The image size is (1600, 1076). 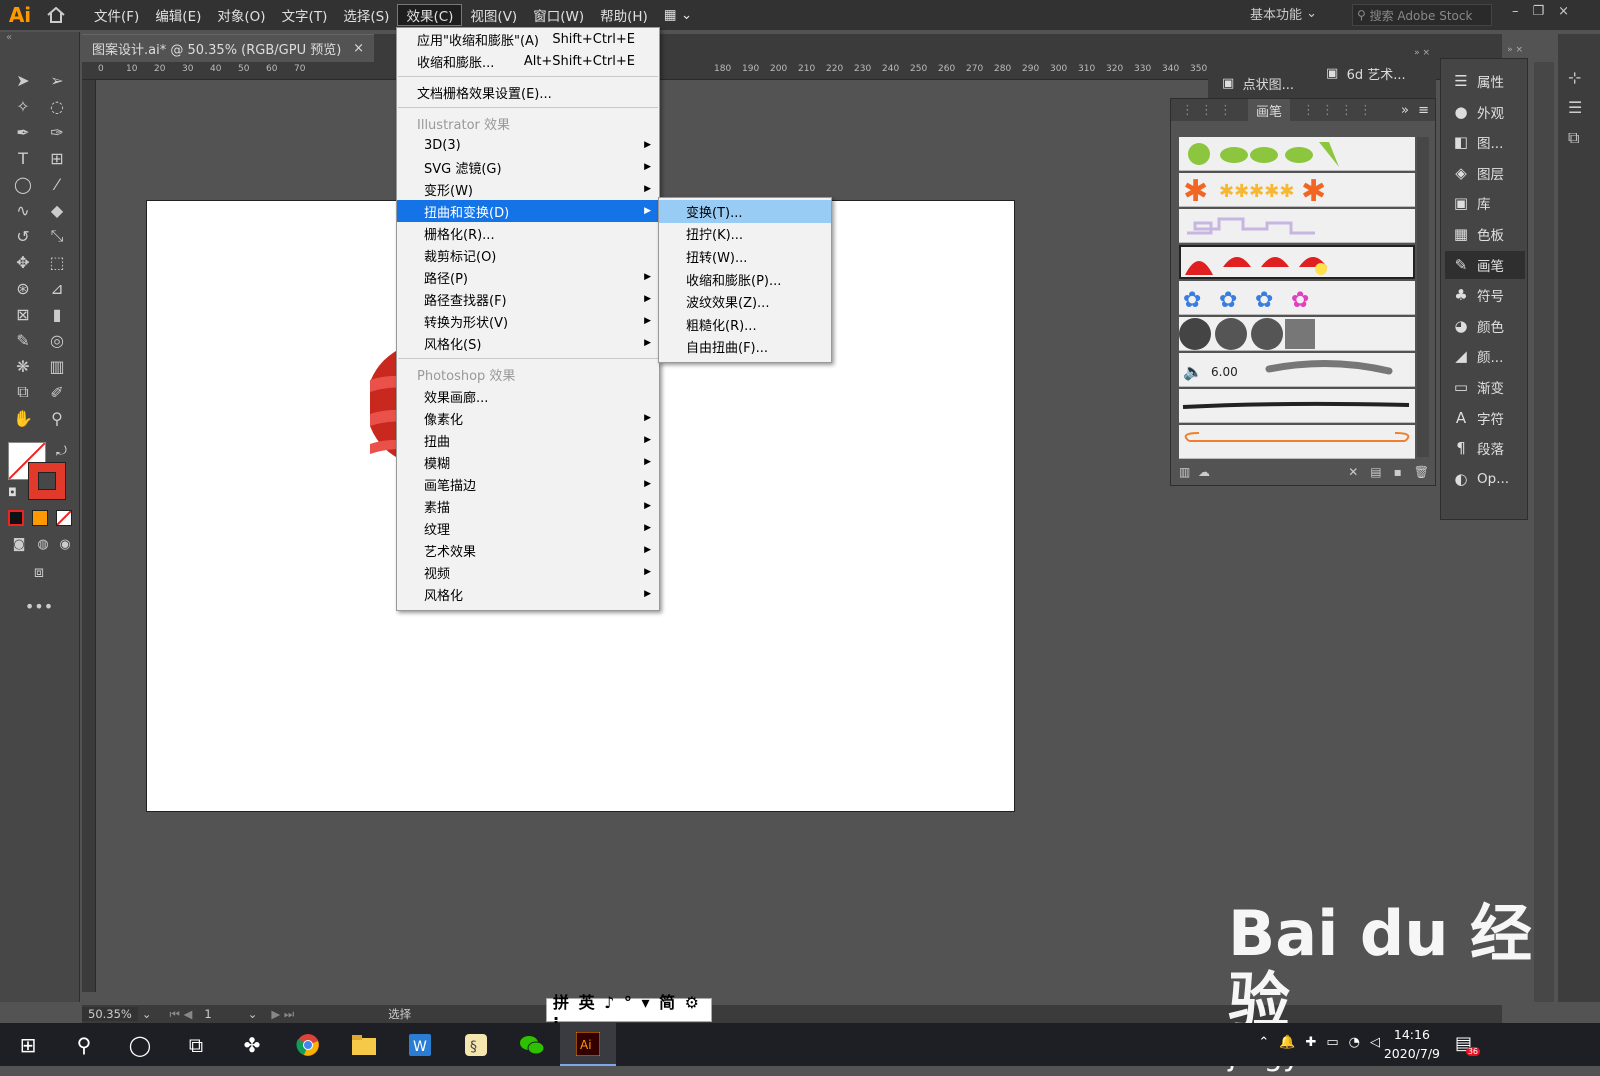 What do you see at coordinates (528, 189) in the screenshot?
I see `illustrator-effect-item: 变形(W) ▶` at bounding box center [528, 189].